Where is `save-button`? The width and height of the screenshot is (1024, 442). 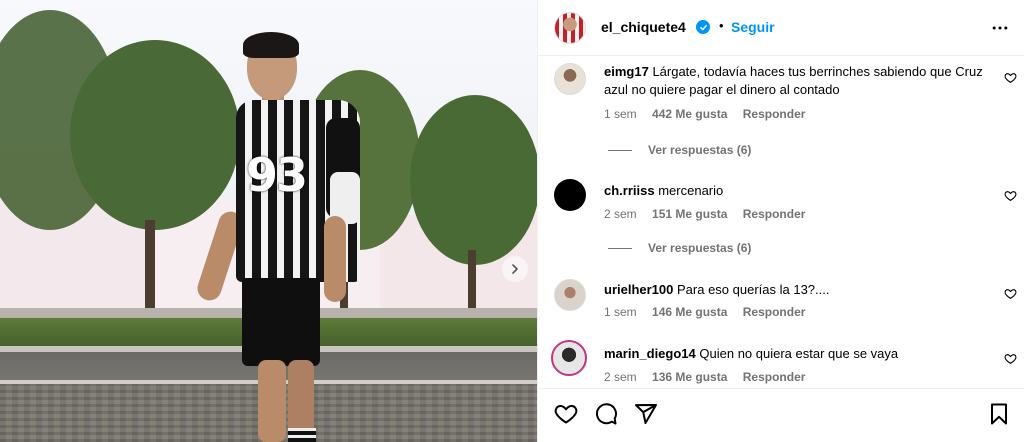 save-button is located at coordinates (999, 414).